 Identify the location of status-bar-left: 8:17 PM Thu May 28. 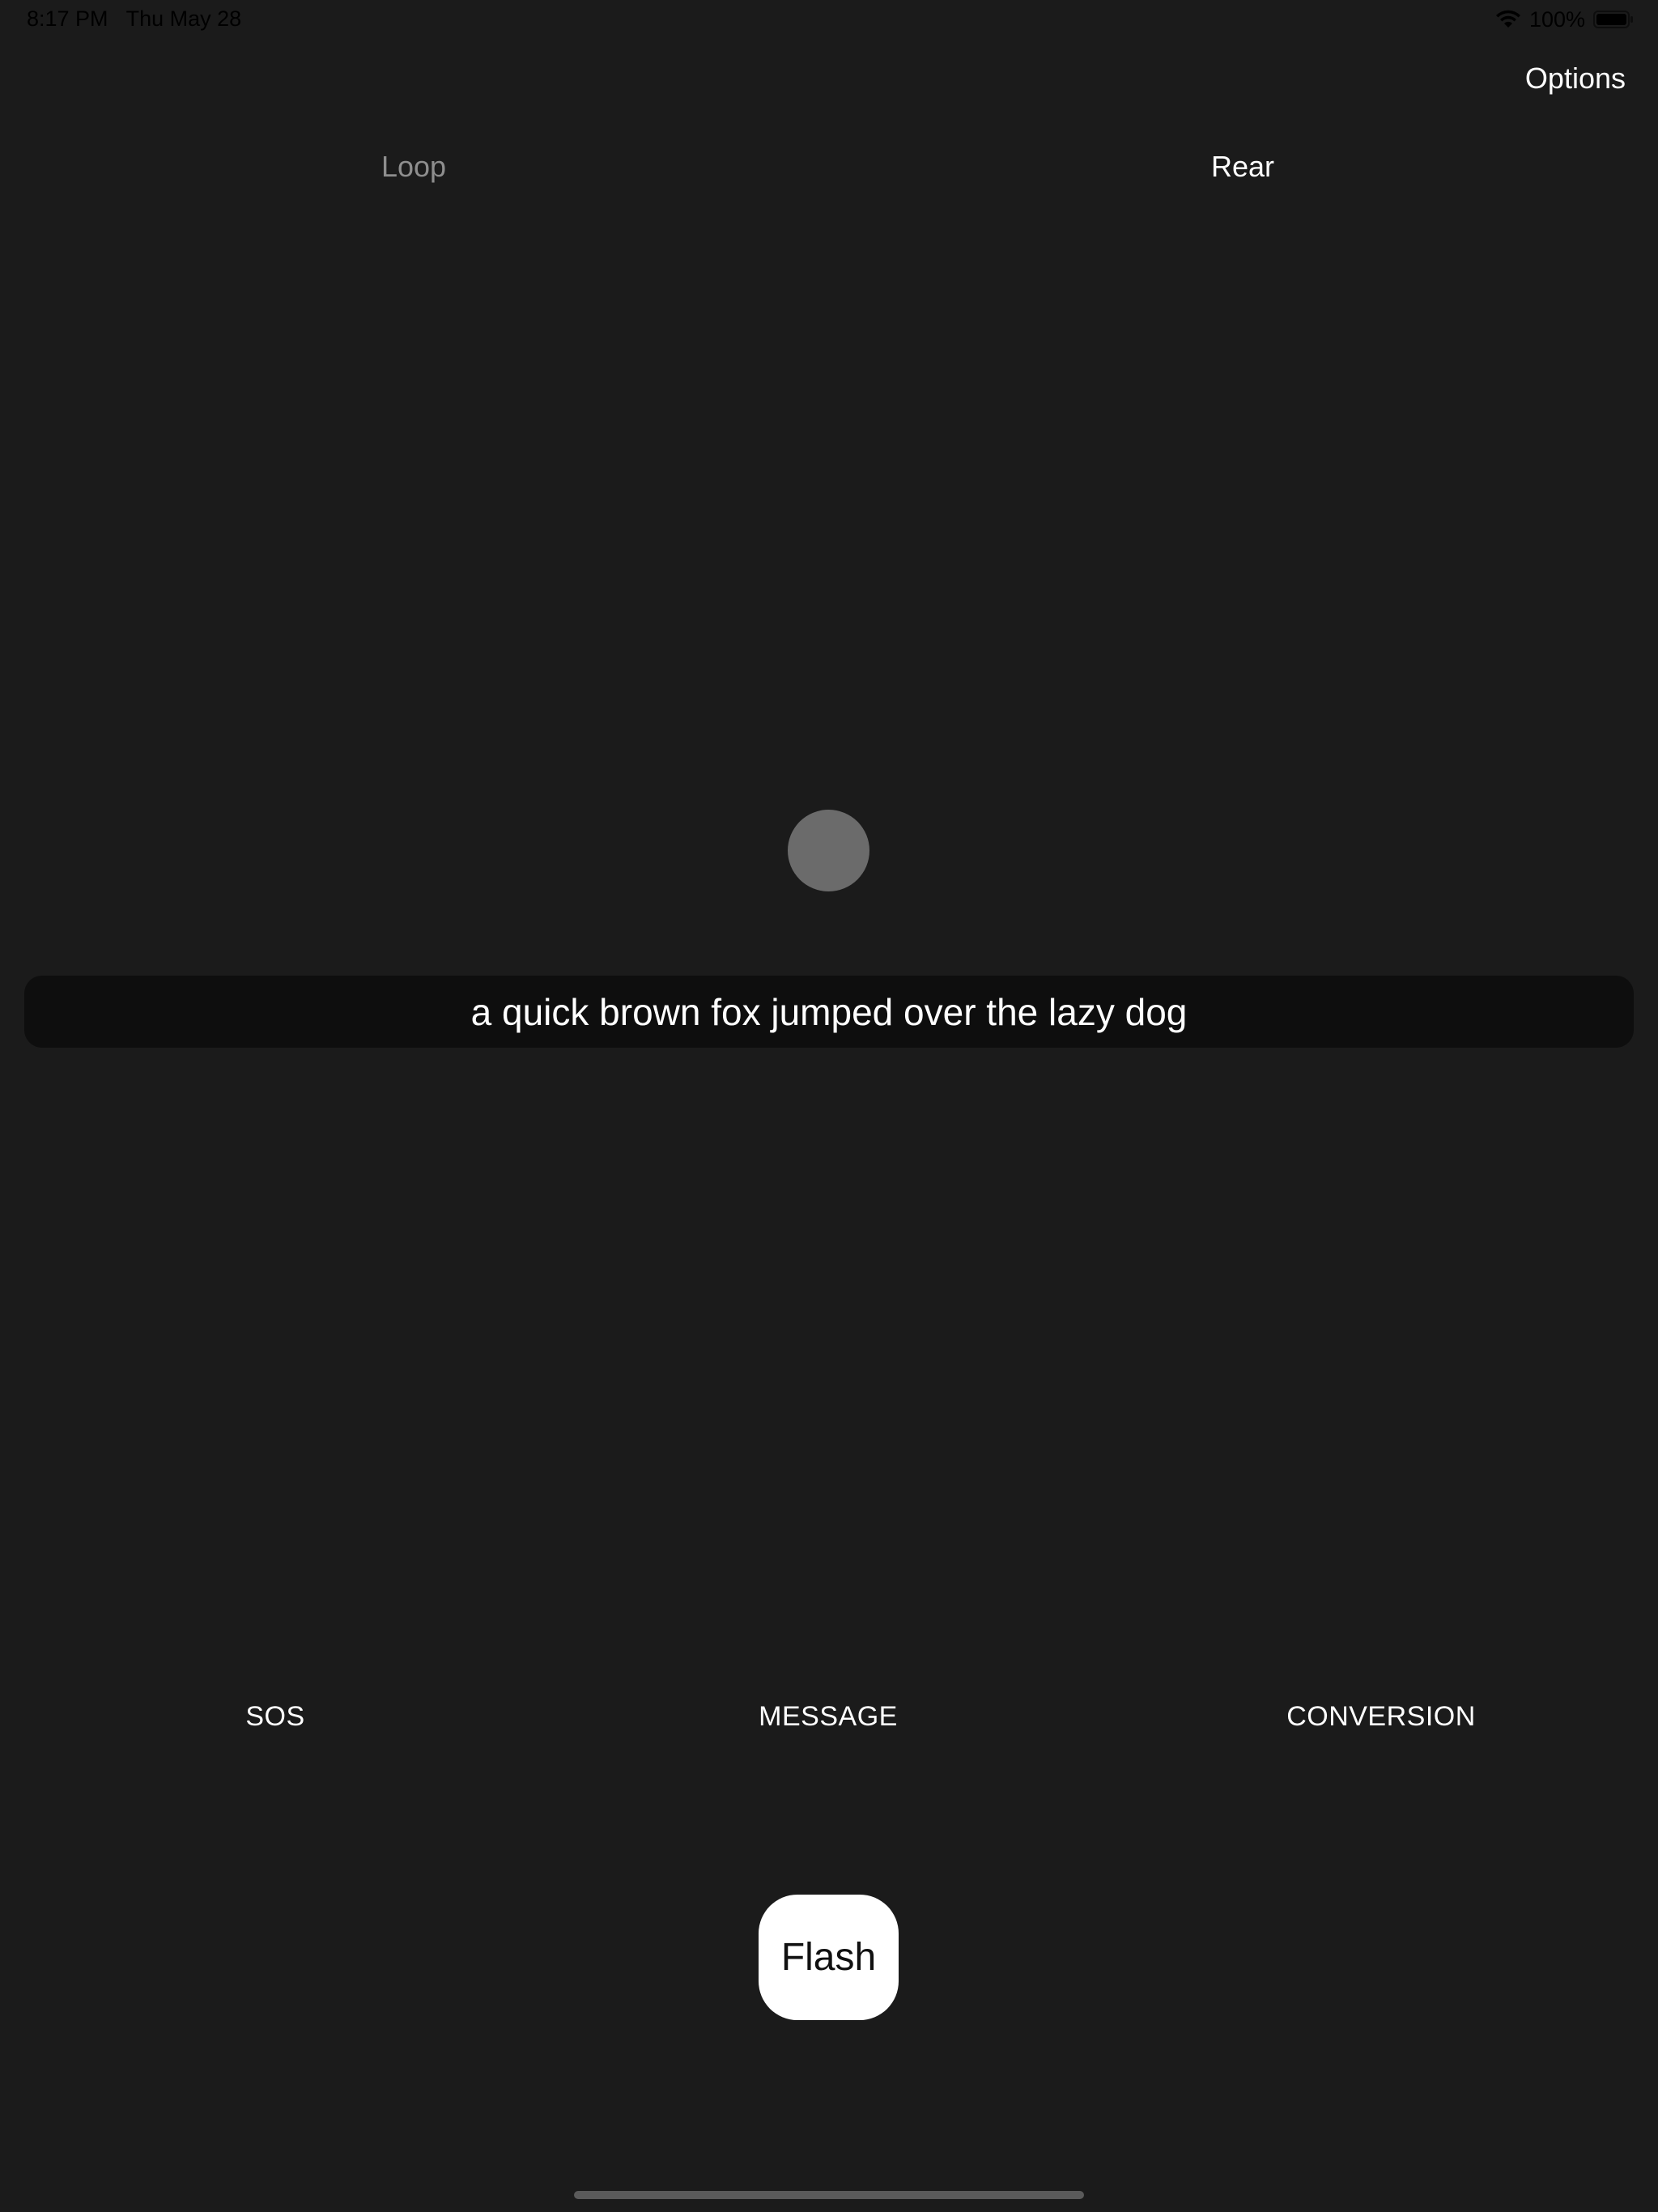
(134, 19).